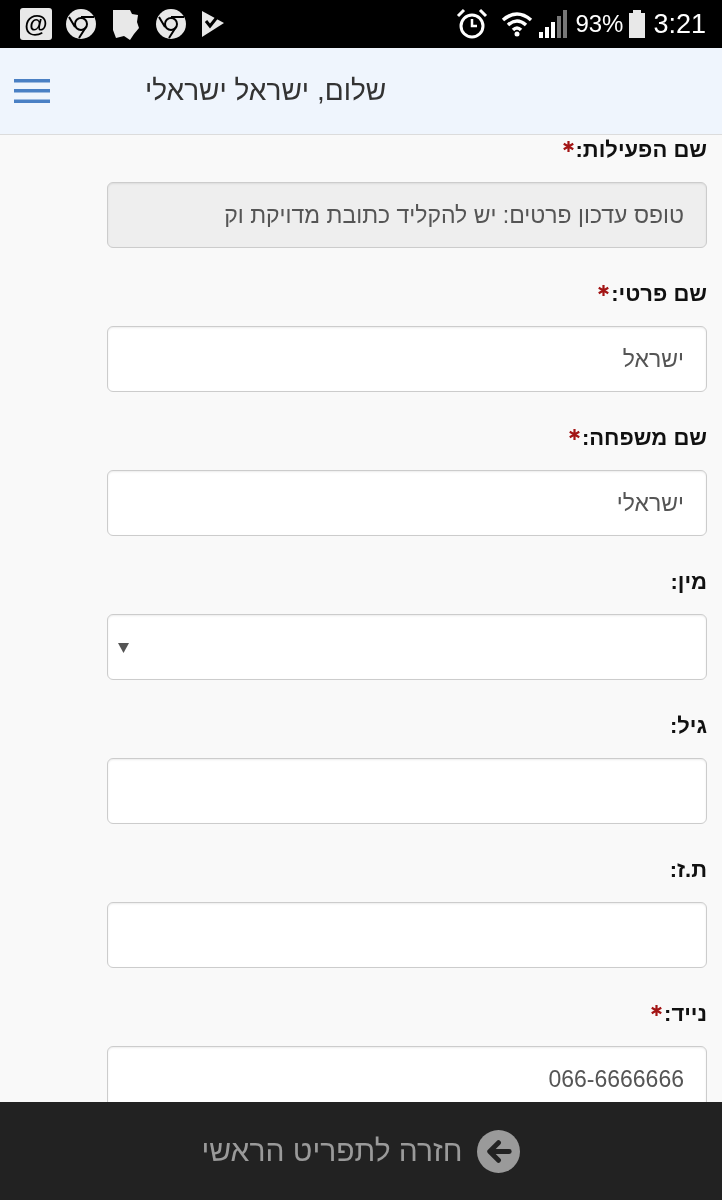 The image size is (722, 1200). I want to click on alarm-clock-icon, so click(472, 24).